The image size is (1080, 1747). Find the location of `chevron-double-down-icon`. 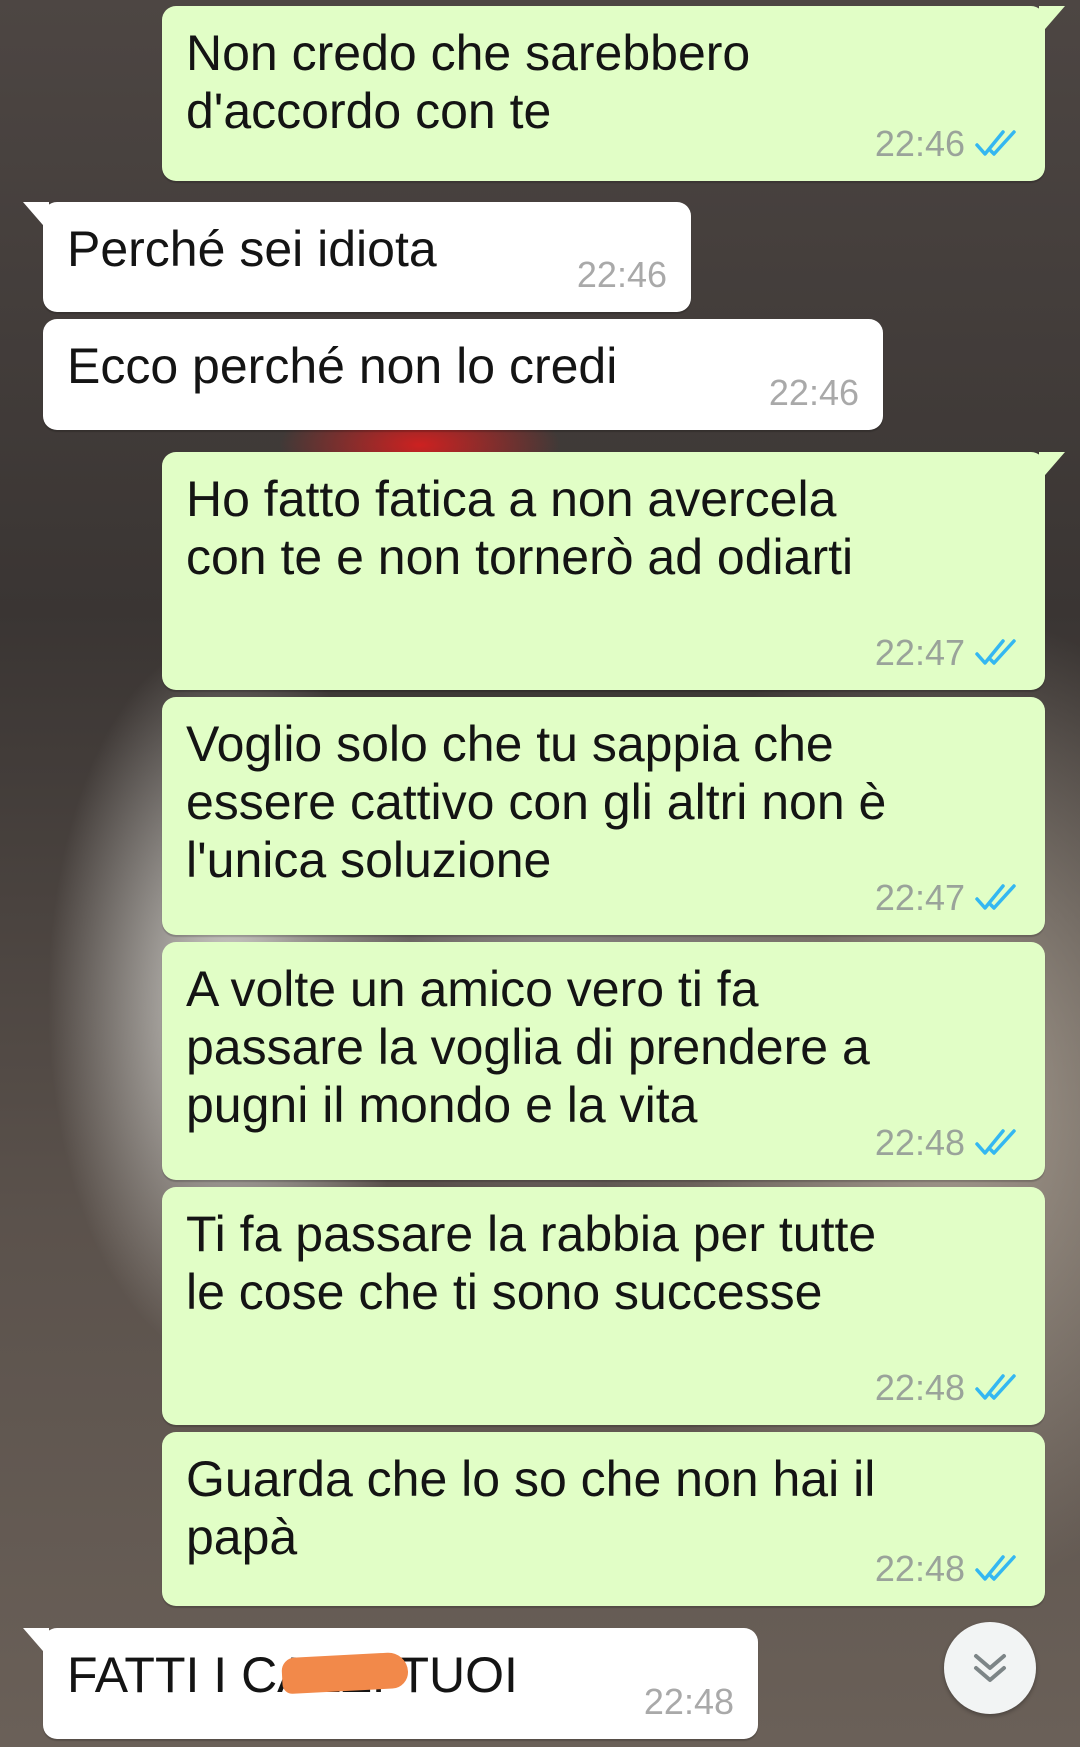

chevron-double-down-icon is located at coordinates (990, 1668).